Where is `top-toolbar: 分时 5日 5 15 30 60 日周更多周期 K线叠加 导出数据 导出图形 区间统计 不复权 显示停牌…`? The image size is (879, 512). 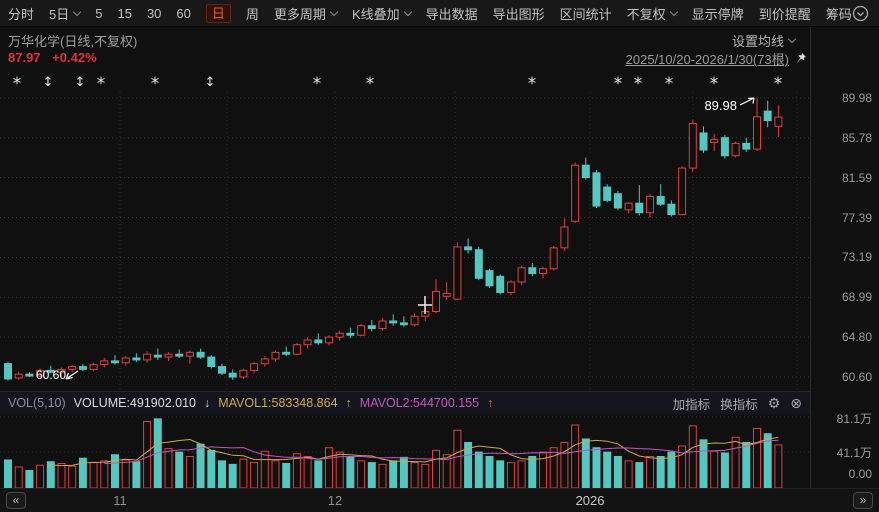 top-toolbar: 分时 5日 5 15 30 60 日周更多周期 K线叠加 导出数据 导出图形 区间统计 不复权 显示停牌… is located at coordinates (439, 13).